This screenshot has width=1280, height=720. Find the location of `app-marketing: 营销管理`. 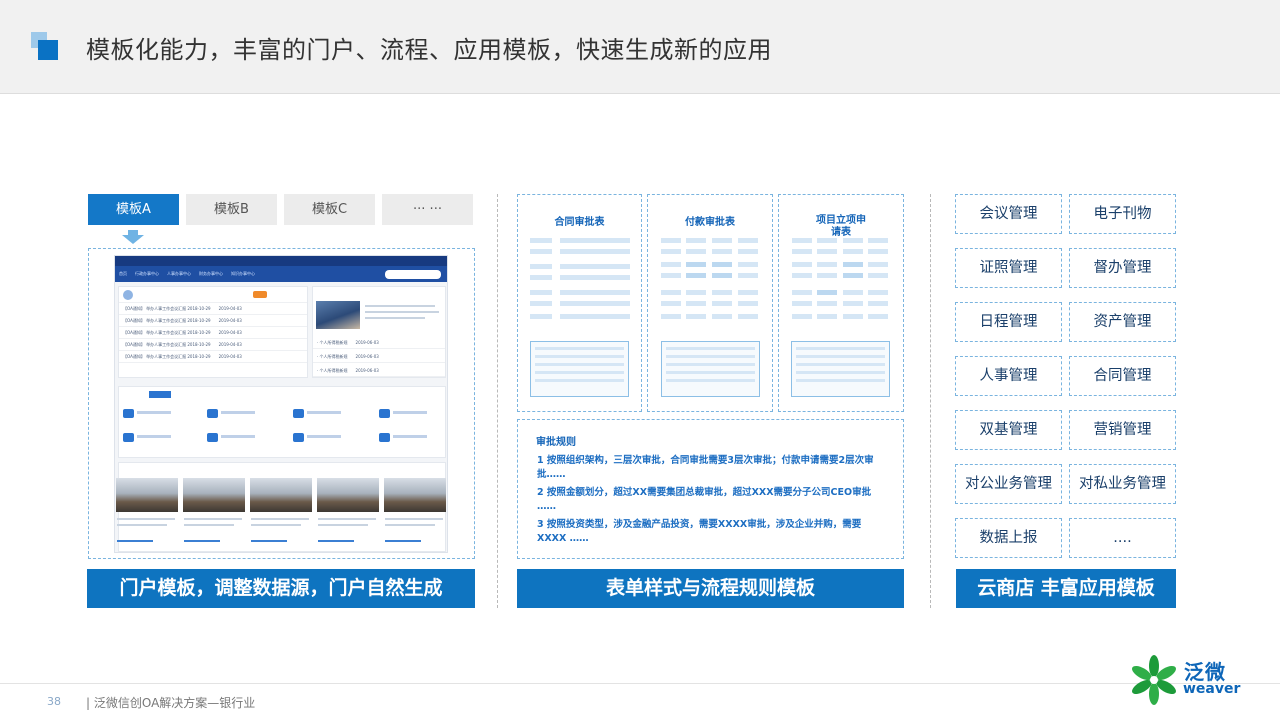

app-marketing: 营销管理 is located at coordinates (1122, 430).